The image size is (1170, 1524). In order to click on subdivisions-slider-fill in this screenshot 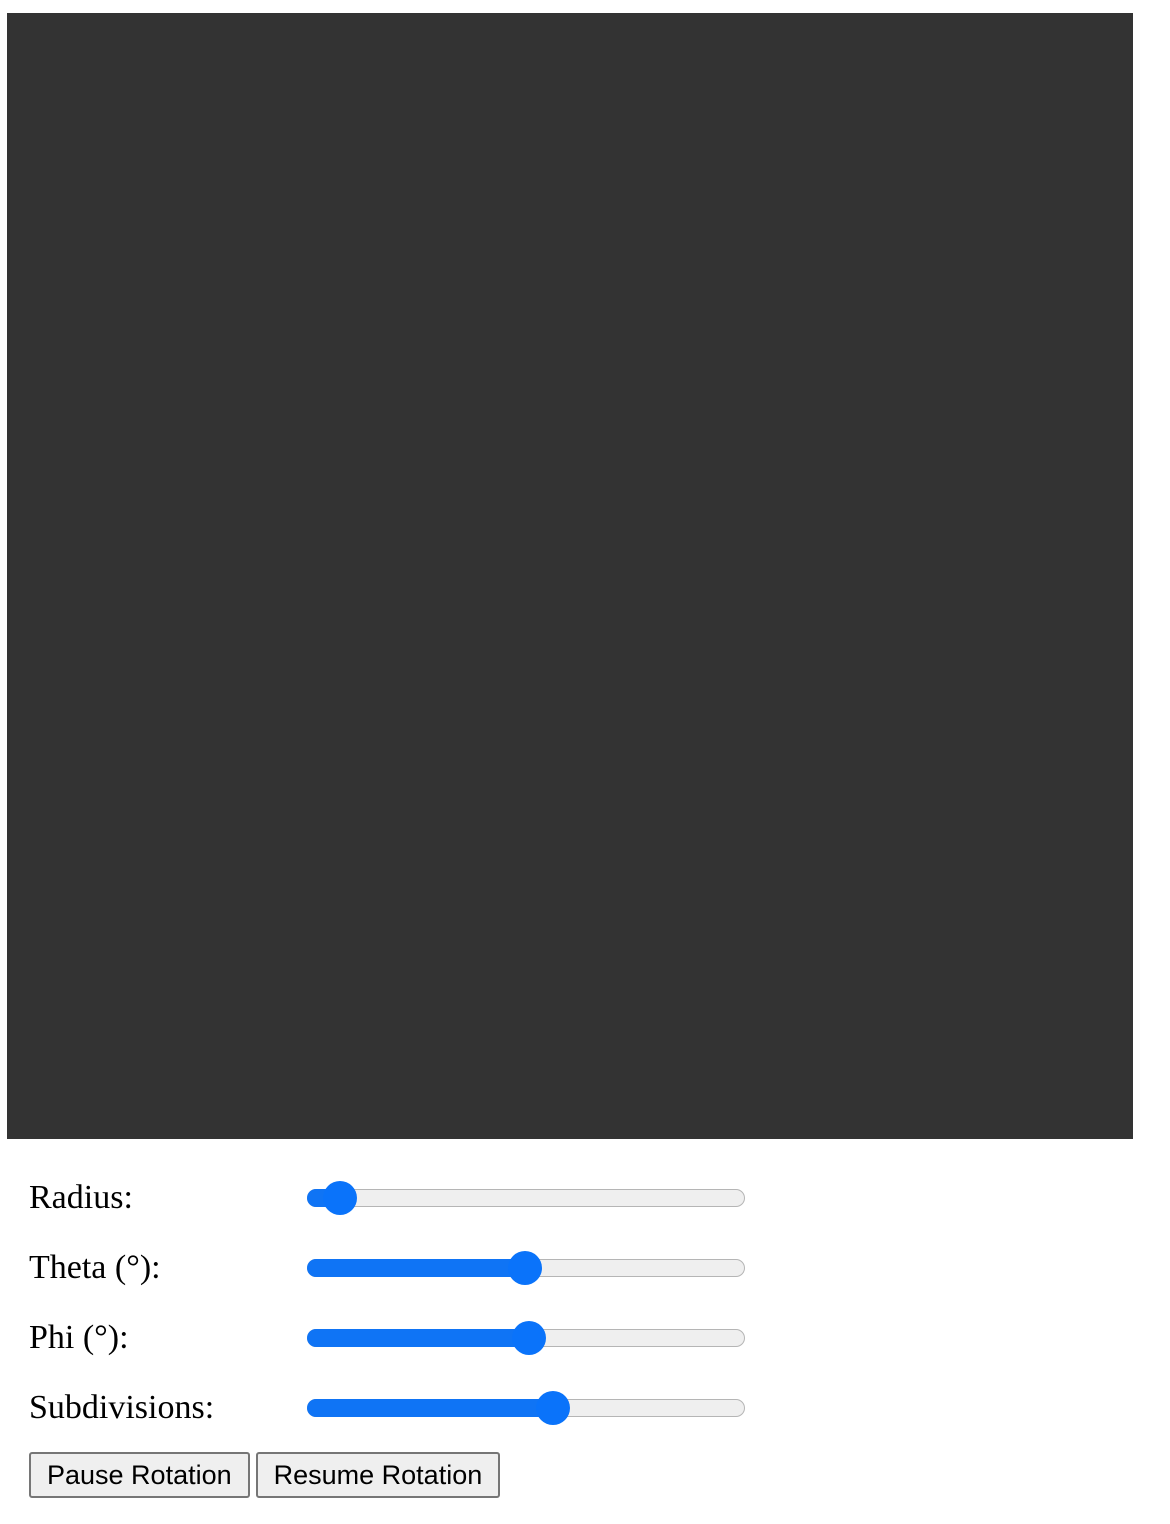, I will do `click(430, 1408)`.